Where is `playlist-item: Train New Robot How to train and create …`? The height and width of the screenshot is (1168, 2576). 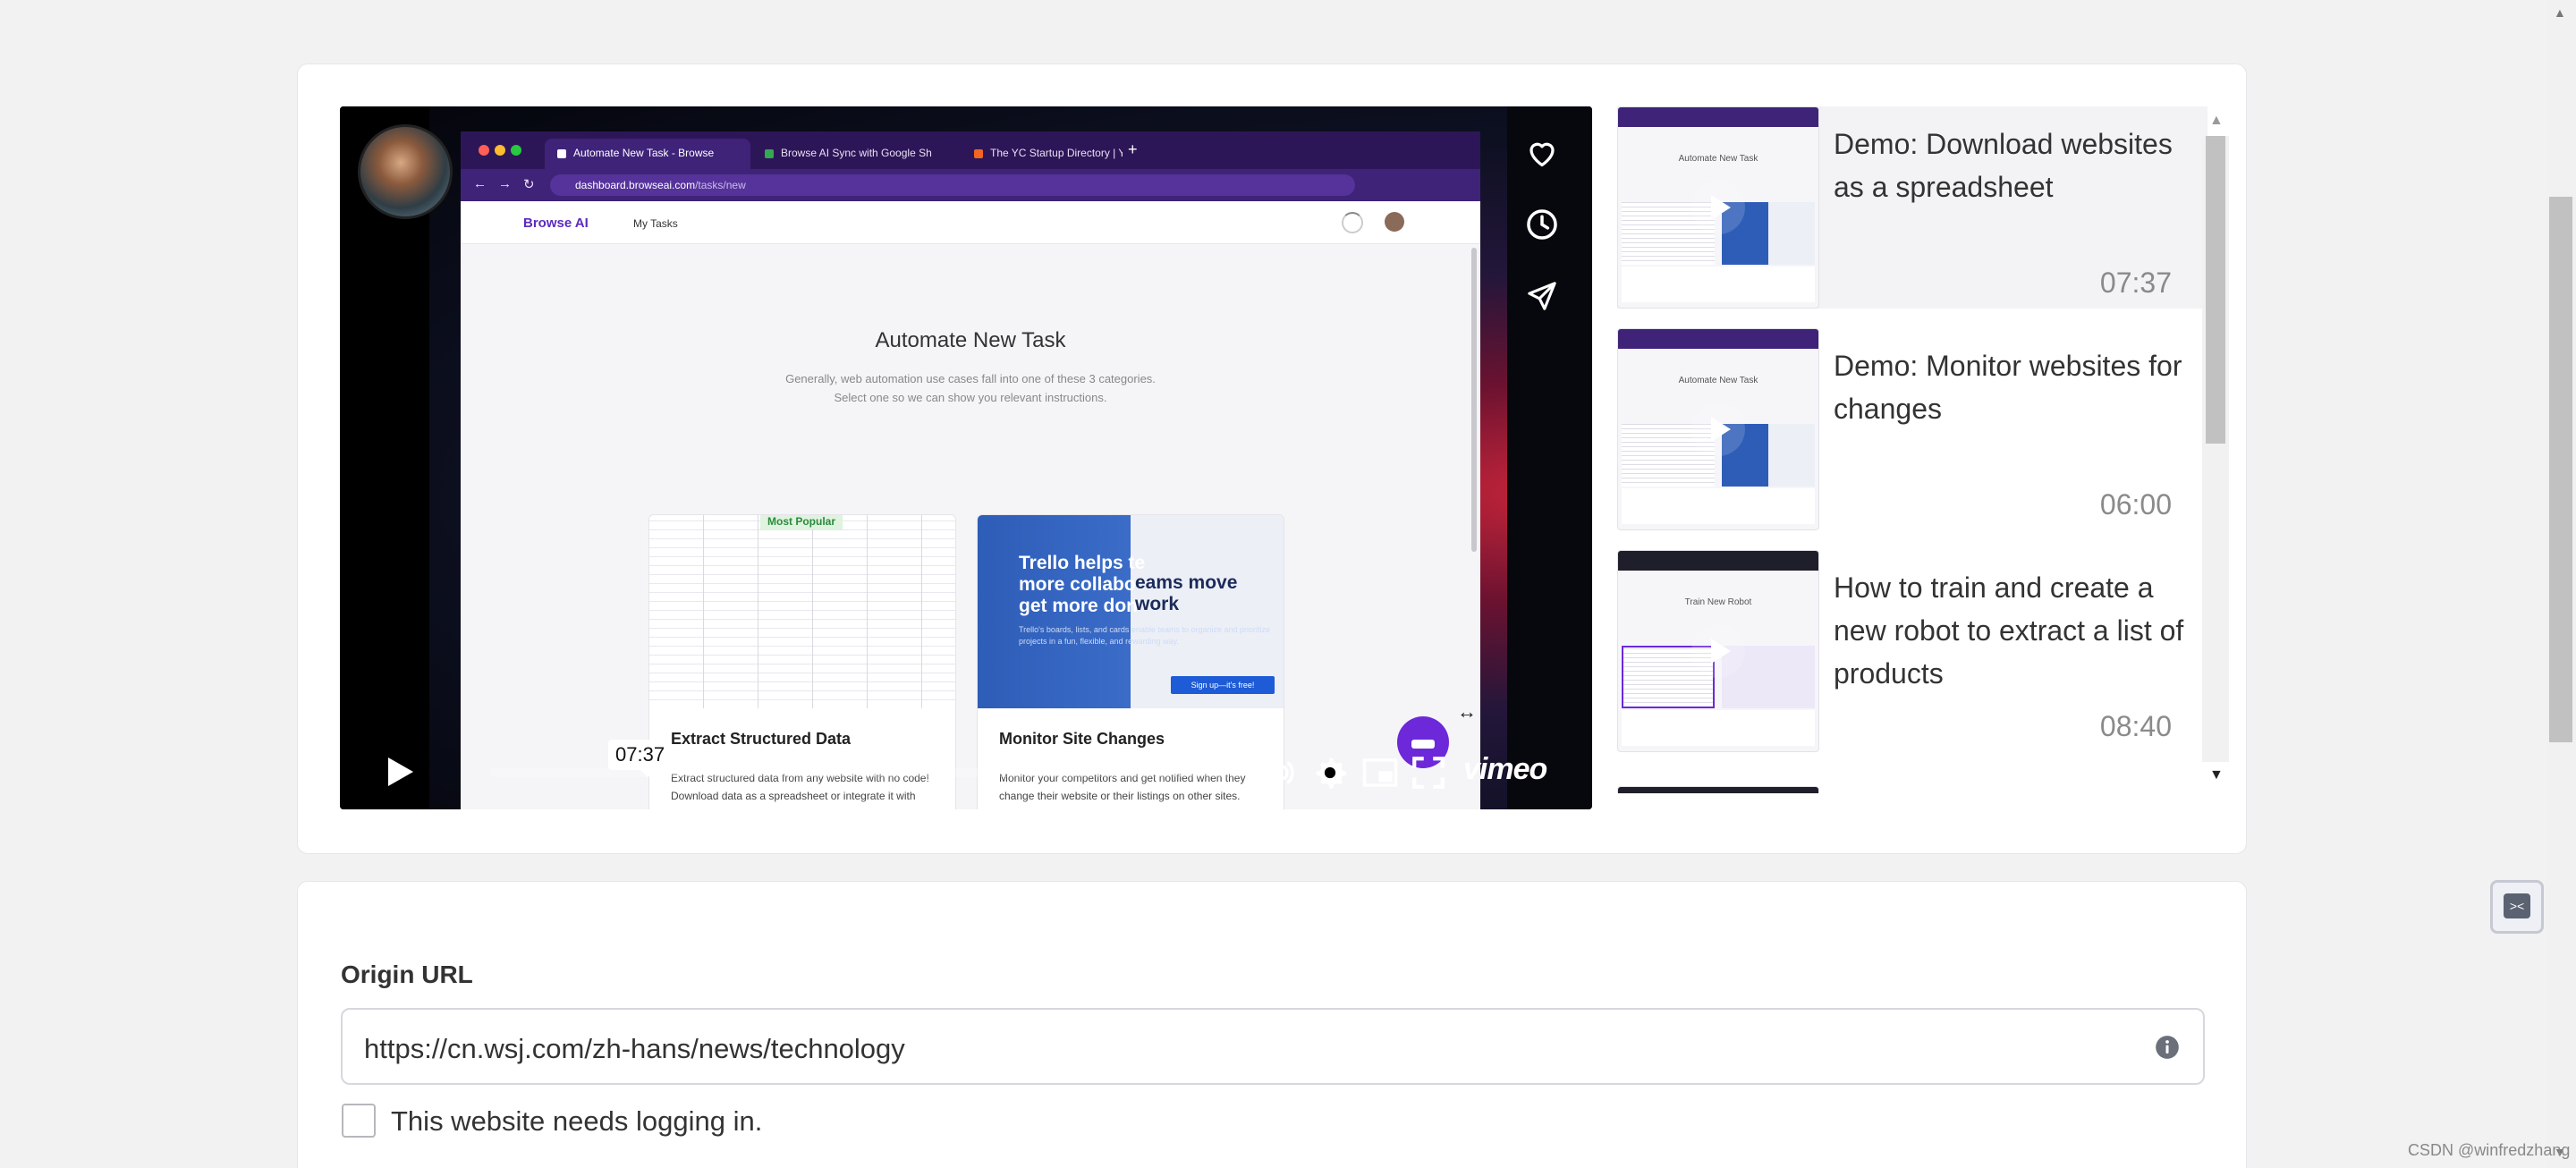 playlist-item: Train New Robot How to train and create … is located at coordinates (1912, 651).